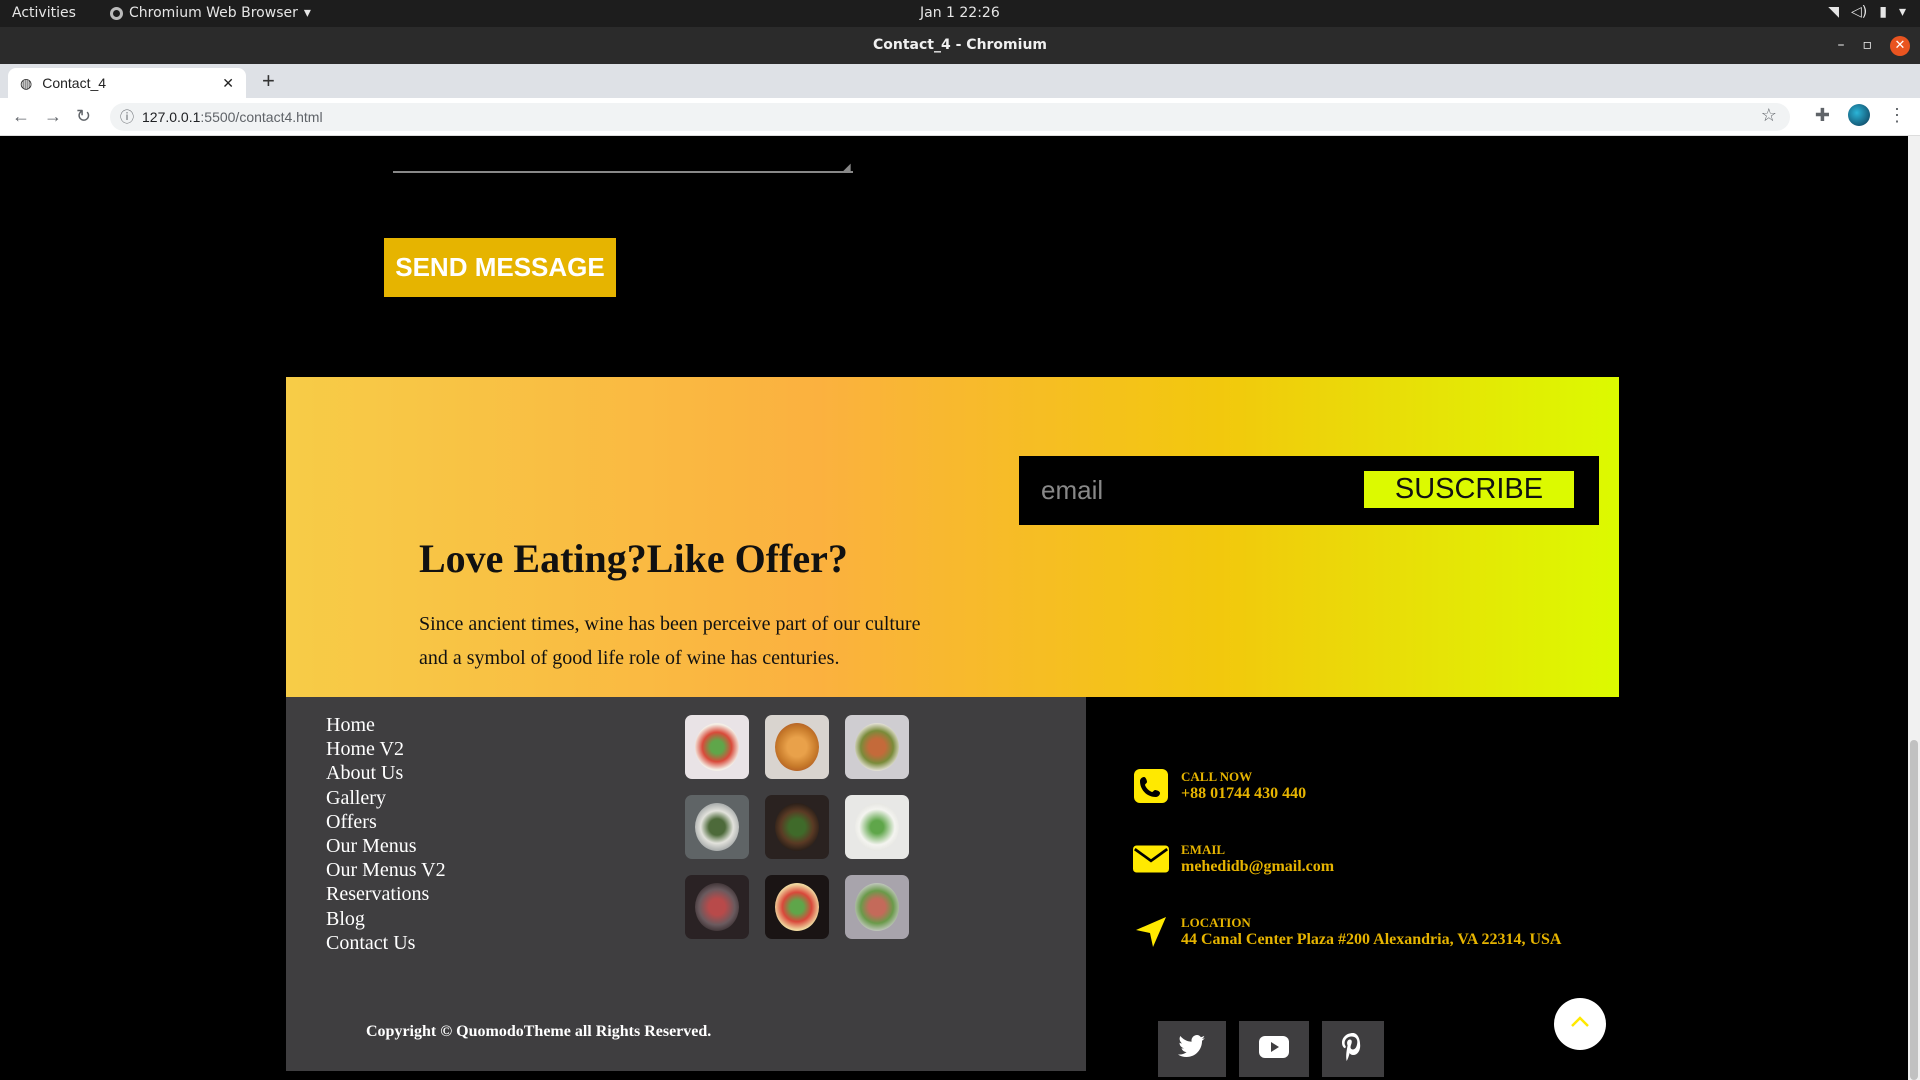 Image resolution: width=1920 pixels, height=1080 pixels. What do you see at coordinates (1914, 608) in the screenshot?
I see `page-scrollbar` at bounding box center [1914, 608].